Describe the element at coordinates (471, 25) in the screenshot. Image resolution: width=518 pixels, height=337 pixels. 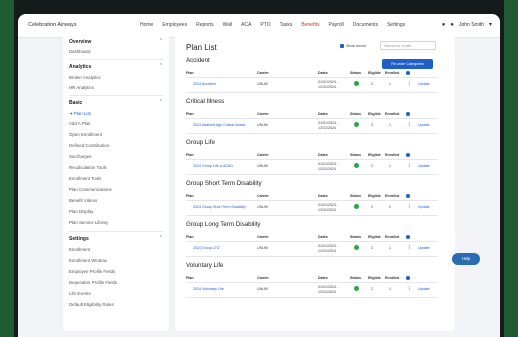
I see `user-menu: John Smith` at that location.